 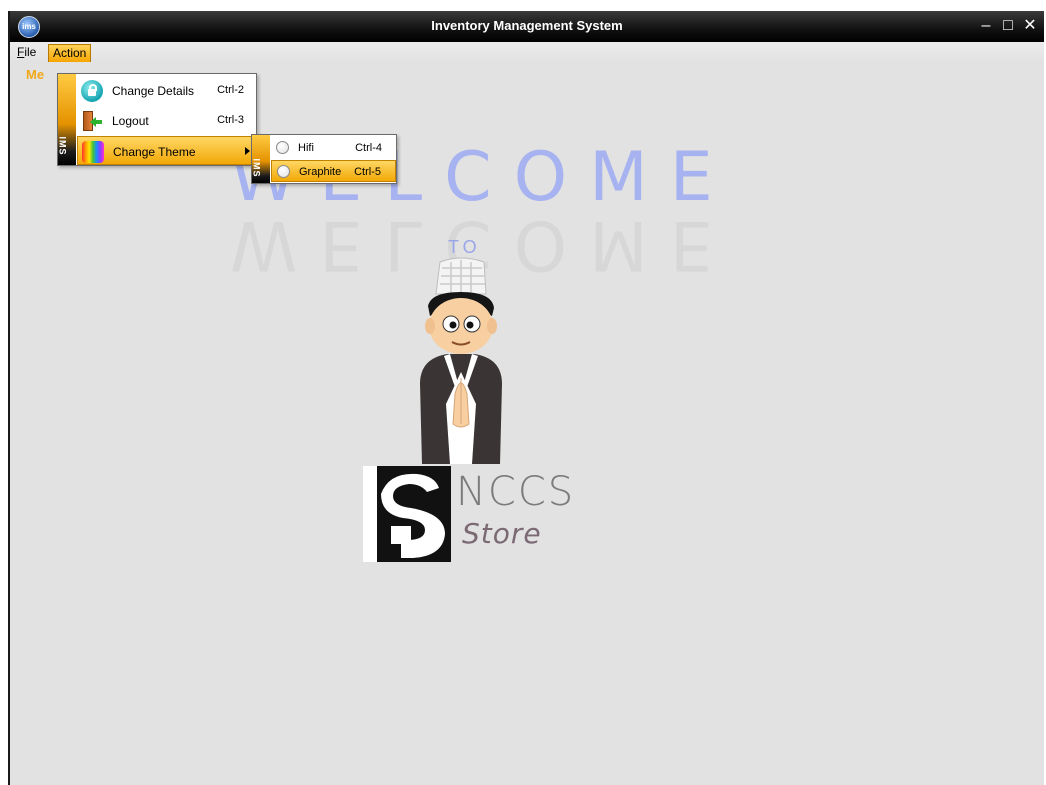 What do you see at coordinates (367, 172) in the screenshot?
I see `submenu-item-shortcut: Ctrl-5` at bounding box center [367, 172].